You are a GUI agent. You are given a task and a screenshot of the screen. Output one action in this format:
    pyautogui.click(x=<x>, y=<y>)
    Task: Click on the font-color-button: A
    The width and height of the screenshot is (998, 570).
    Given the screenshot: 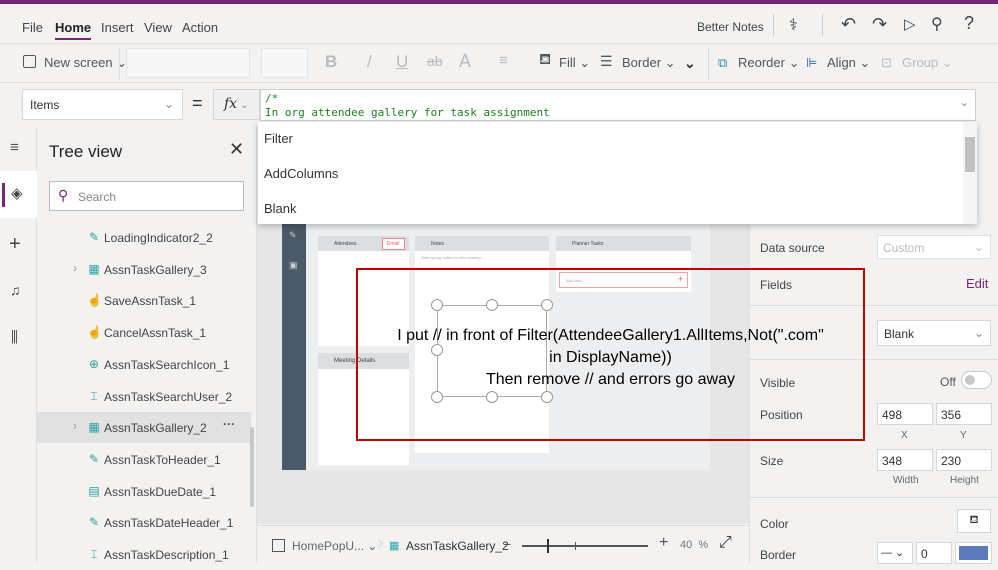 What is the action you would take?
    pyautogui.click(x=465, y=61)
    